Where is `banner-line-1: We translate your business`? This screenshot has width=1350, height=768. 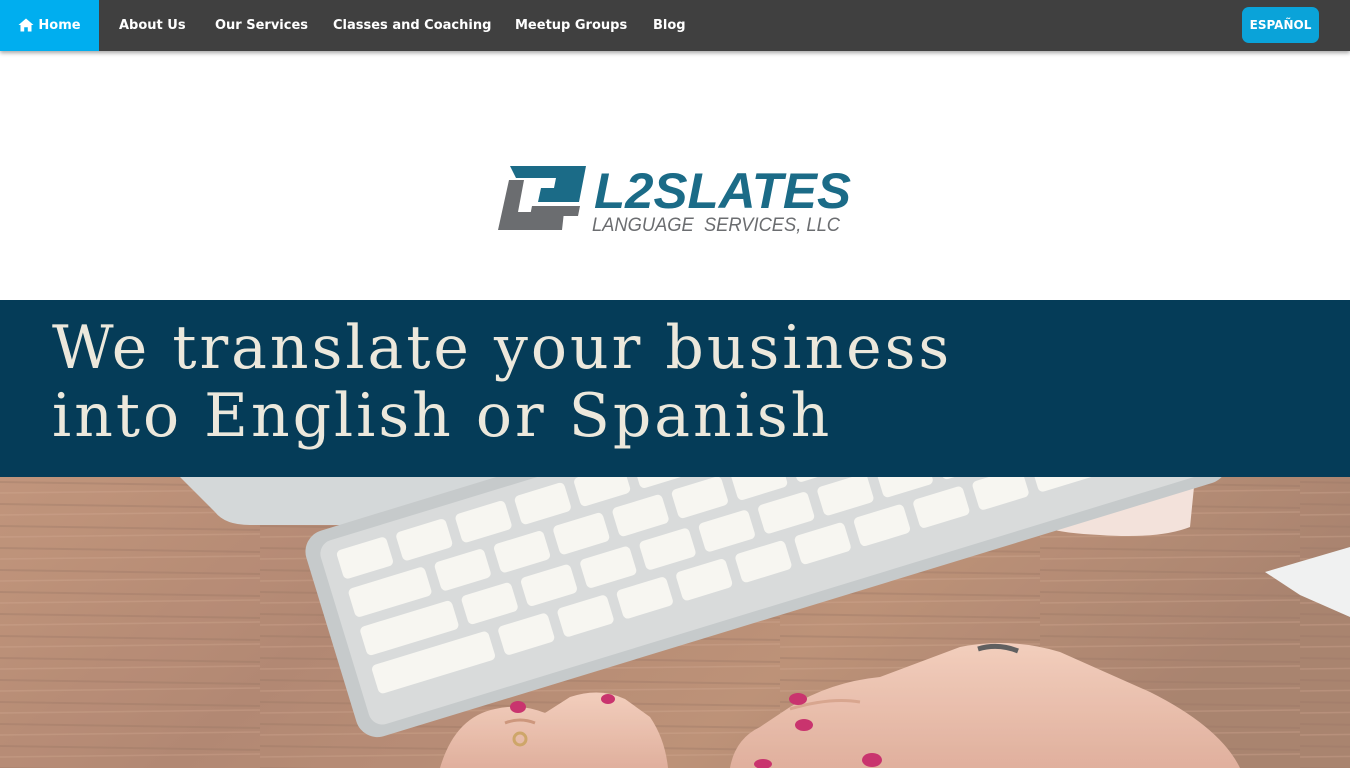
banner-line-1: We translate your business is located at coordinates (502, 348).